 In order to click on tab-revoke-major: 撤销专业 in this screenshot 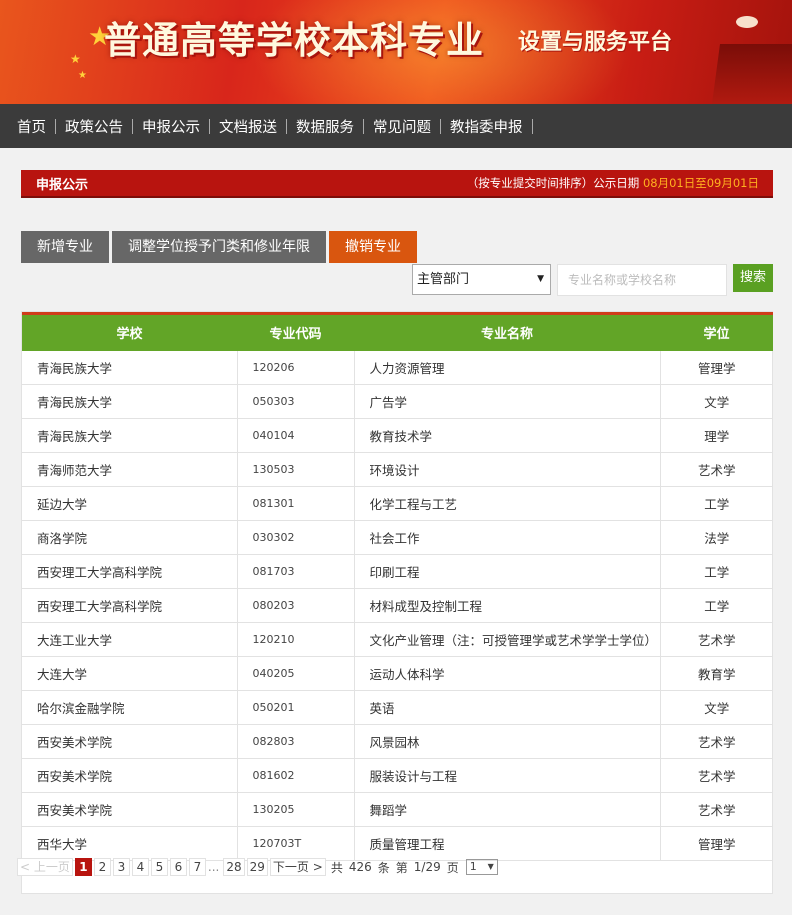, I will do `click(373, 247)`.